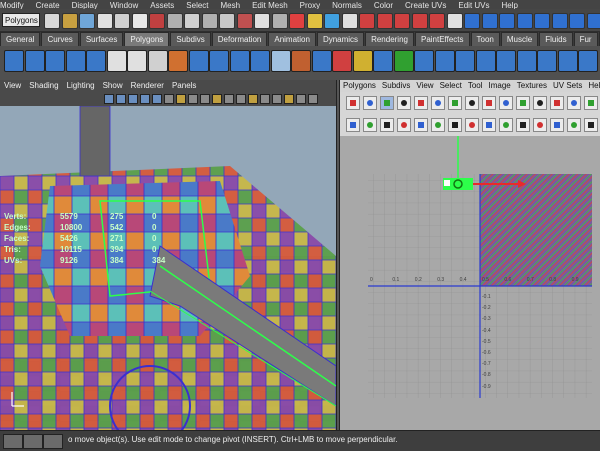 Image resolution: width=600 pixels, height=451 pixels. I want to click on menu-item: Edit Mesh, so click(270, 5).